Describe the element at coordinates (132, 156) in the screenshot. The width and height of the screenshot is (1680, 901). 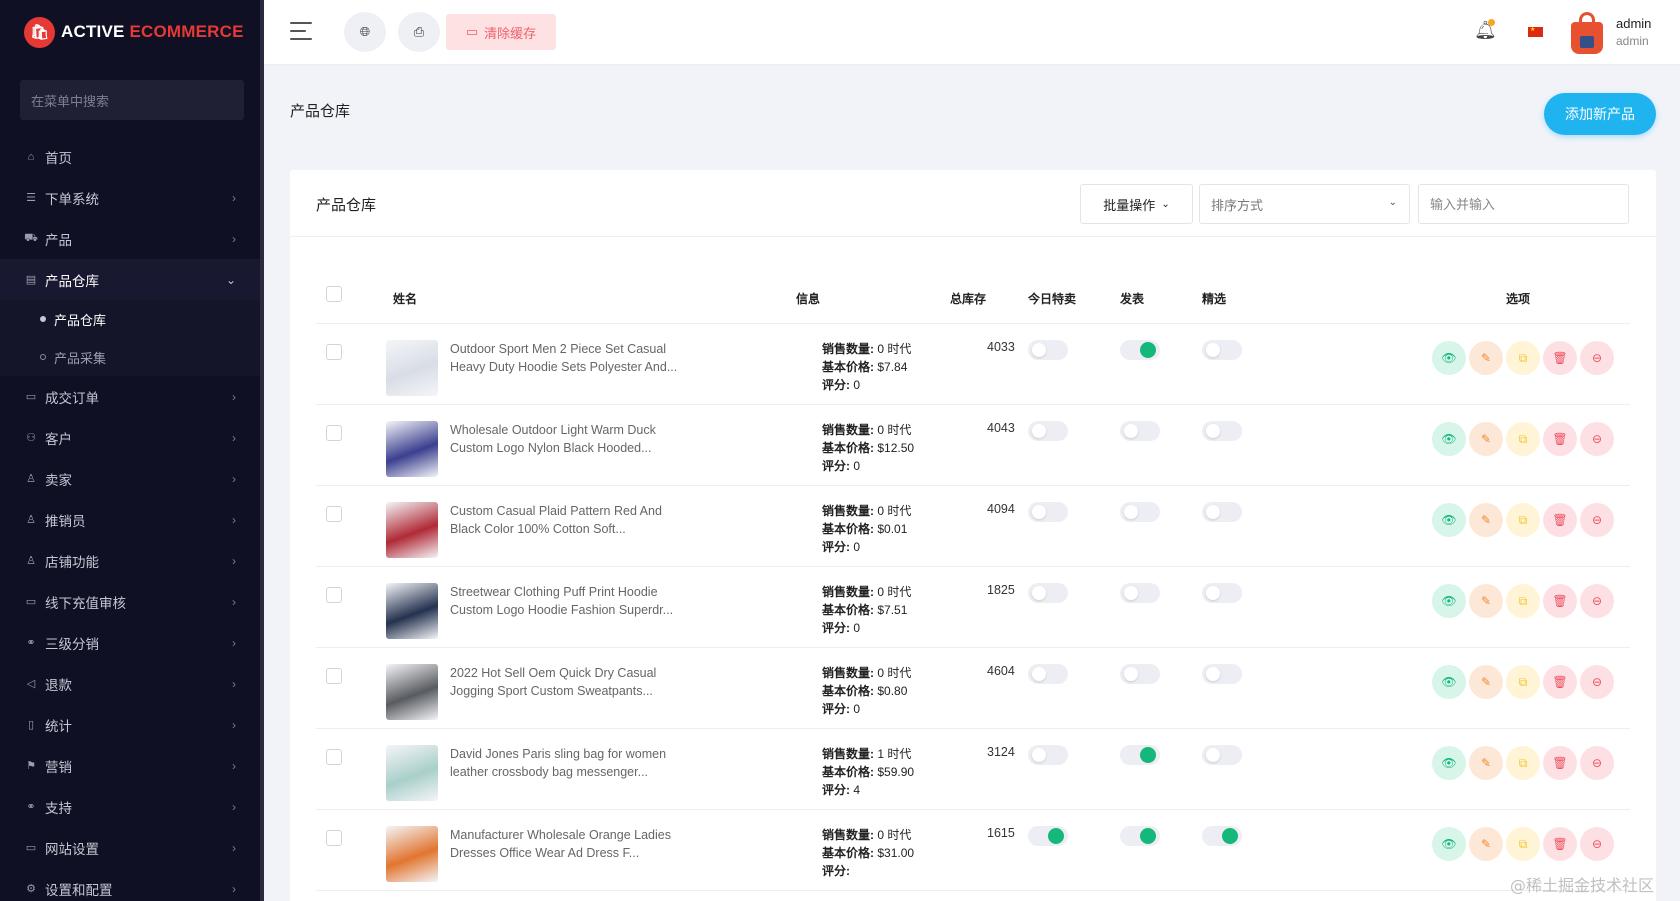
I see `sidebar-item-0: ⌂ 首页` at that location.